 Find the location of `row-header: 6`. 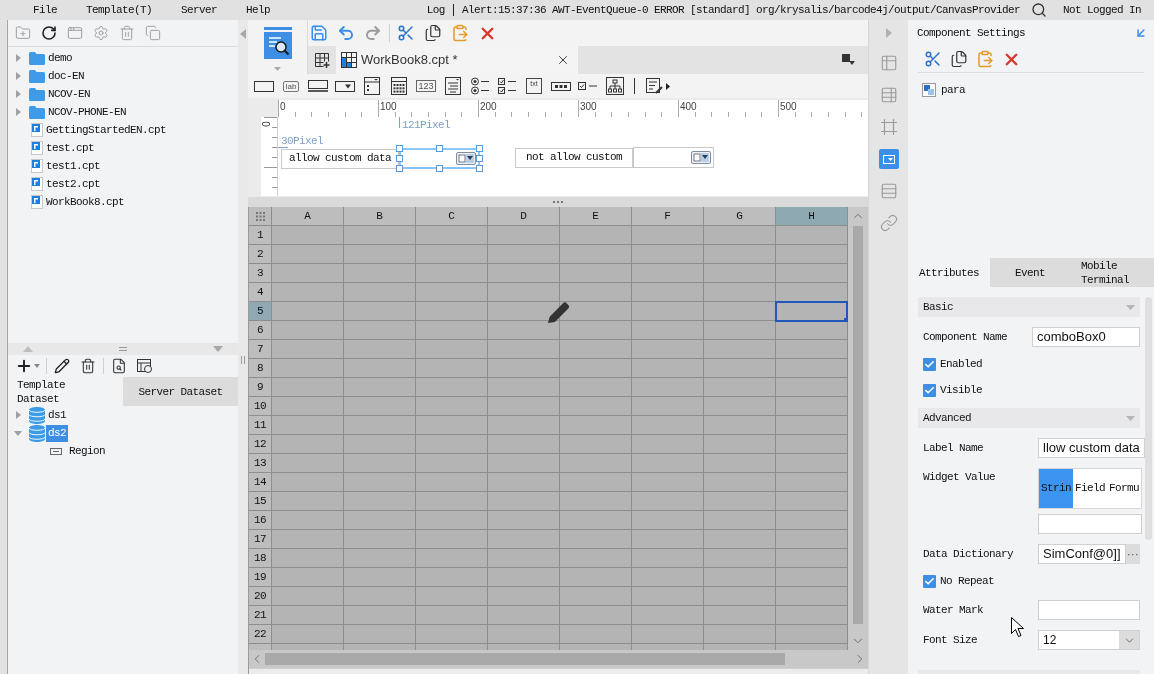

row-header: 6 is located at coordinates (260, 330).